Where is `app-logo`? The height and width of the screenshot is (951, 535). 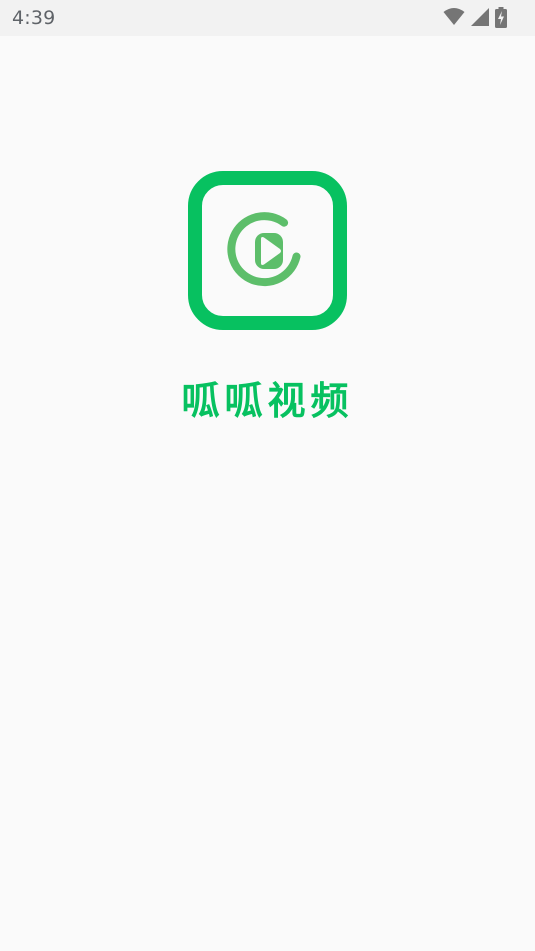
app-logo is located at coordinates (267, 250).